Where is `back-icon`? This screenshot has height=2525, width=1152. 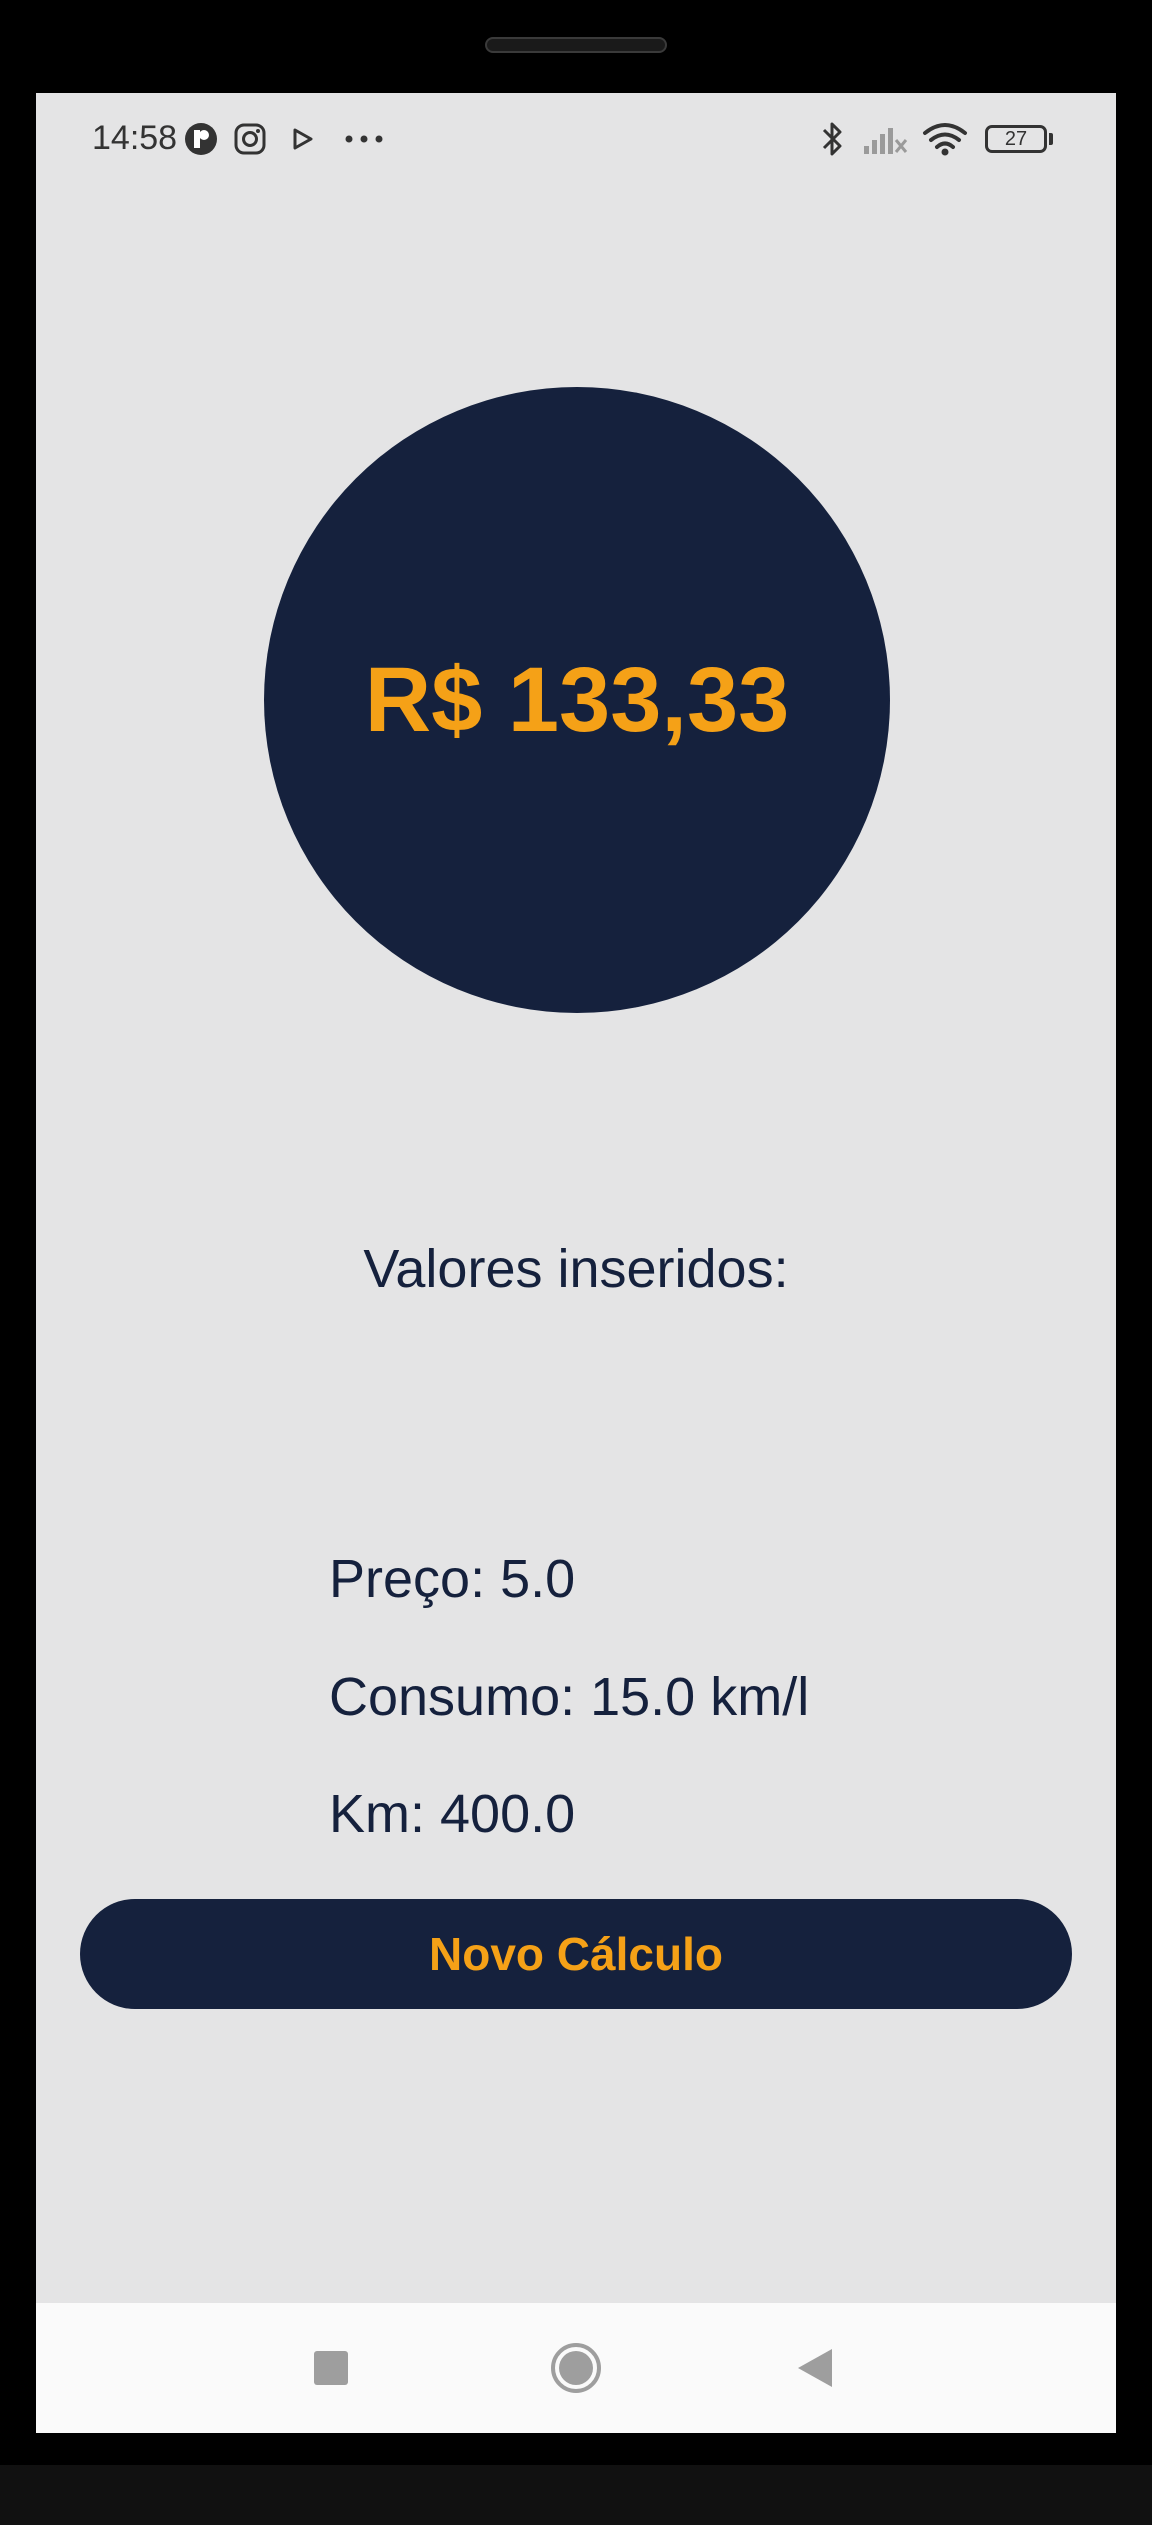 back-icon is located at coordinates (815, 2368).